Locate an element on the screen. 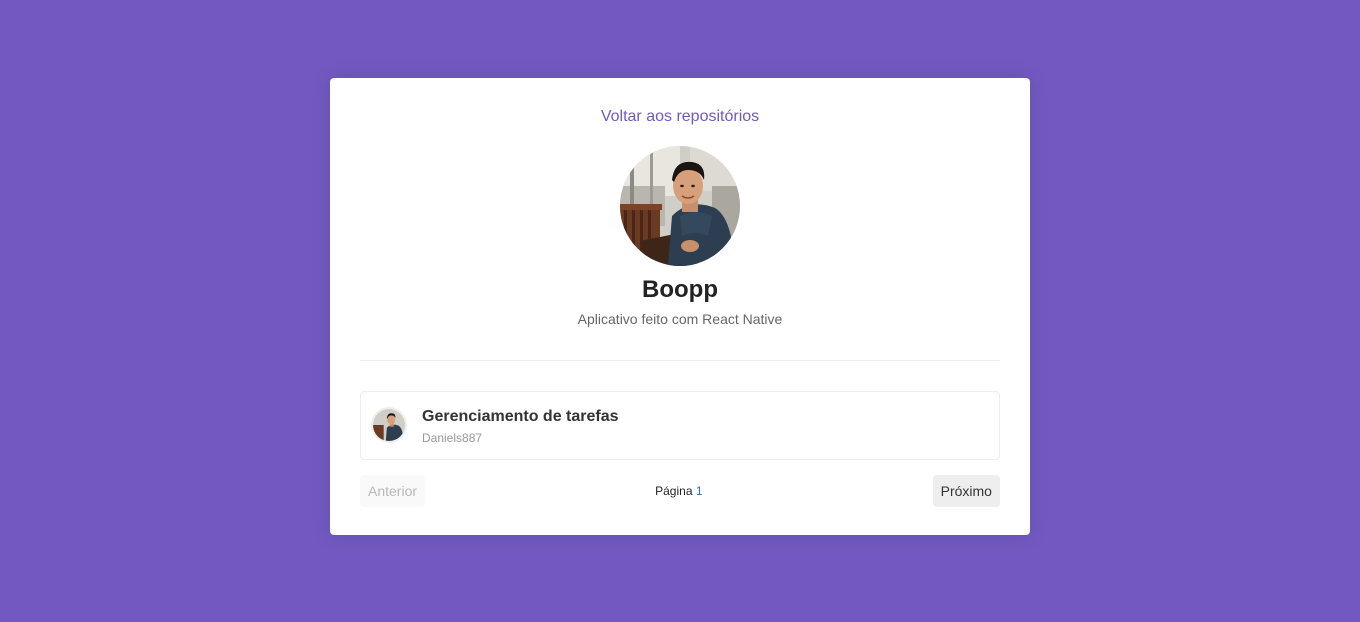 The height and width of the screenshot is (622, 1360). section-divider is located at coordinates (680, 360).